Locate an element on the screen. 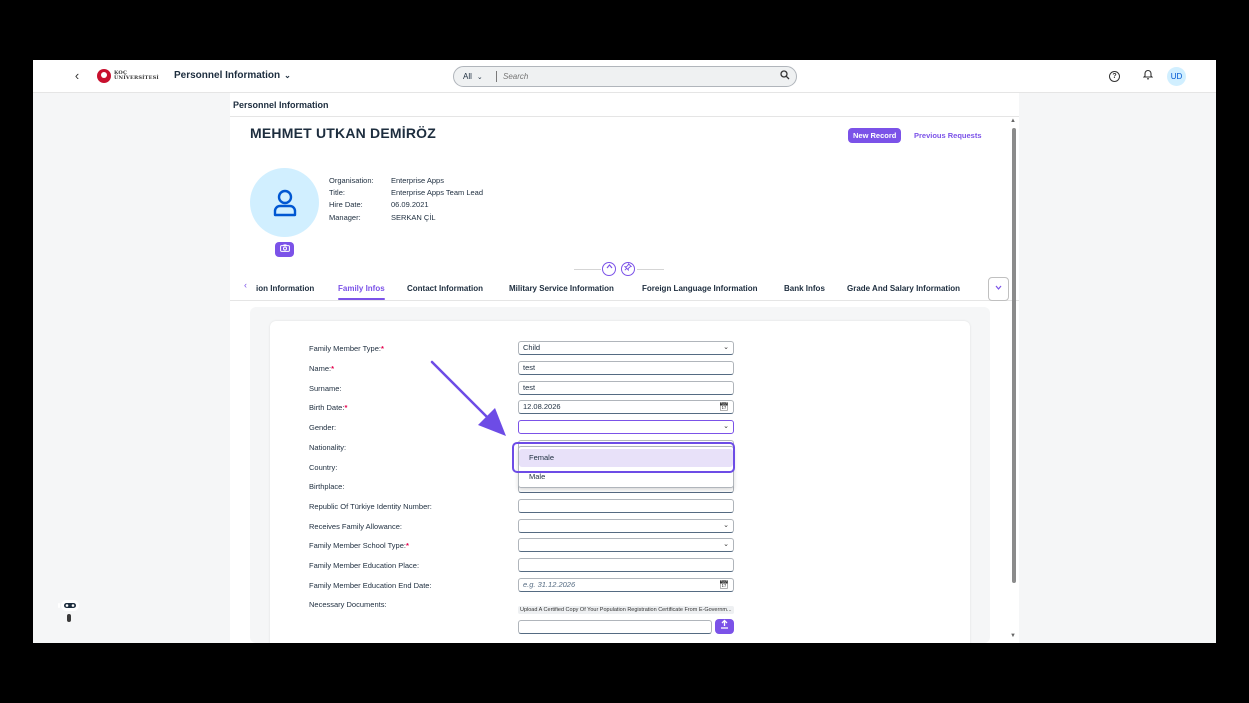 The image size is (1249, 703). upload-button is located at coordinates (724, 626).